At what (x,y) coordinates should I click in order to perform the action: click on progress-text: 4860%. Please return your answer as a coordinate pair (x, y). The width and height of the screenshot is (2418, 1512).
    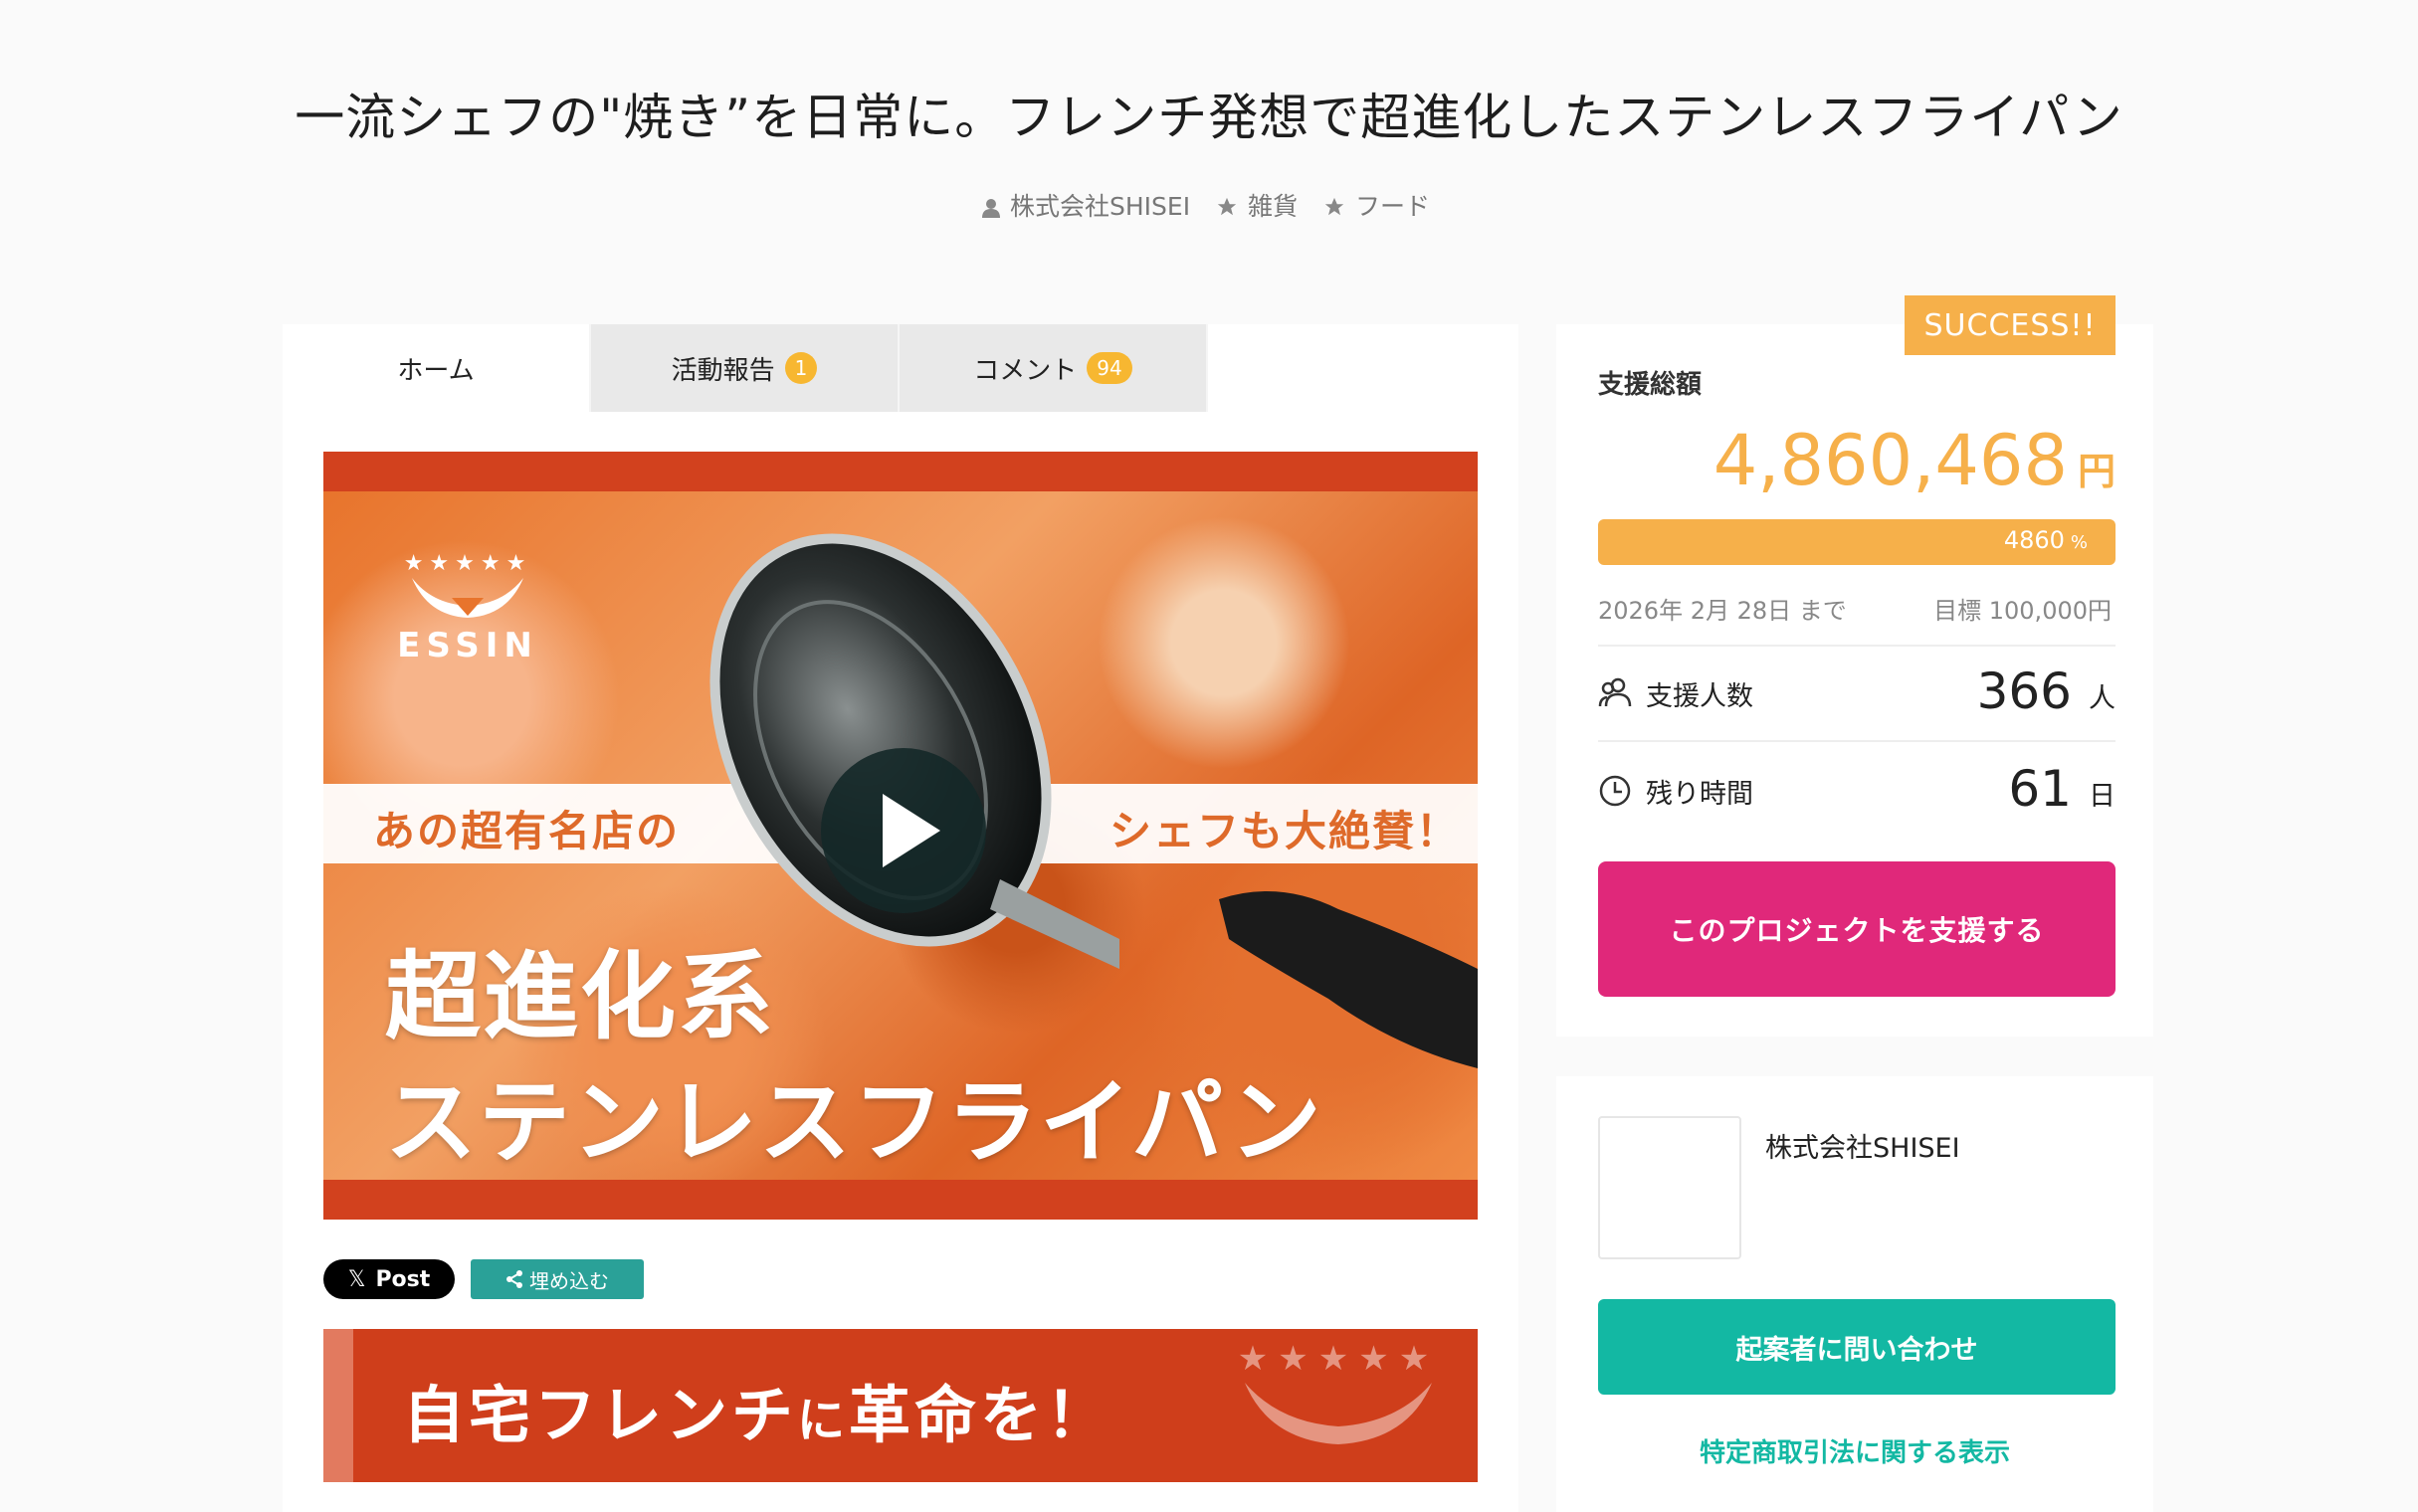
    Looking at the image, I should click on (2046, 540).